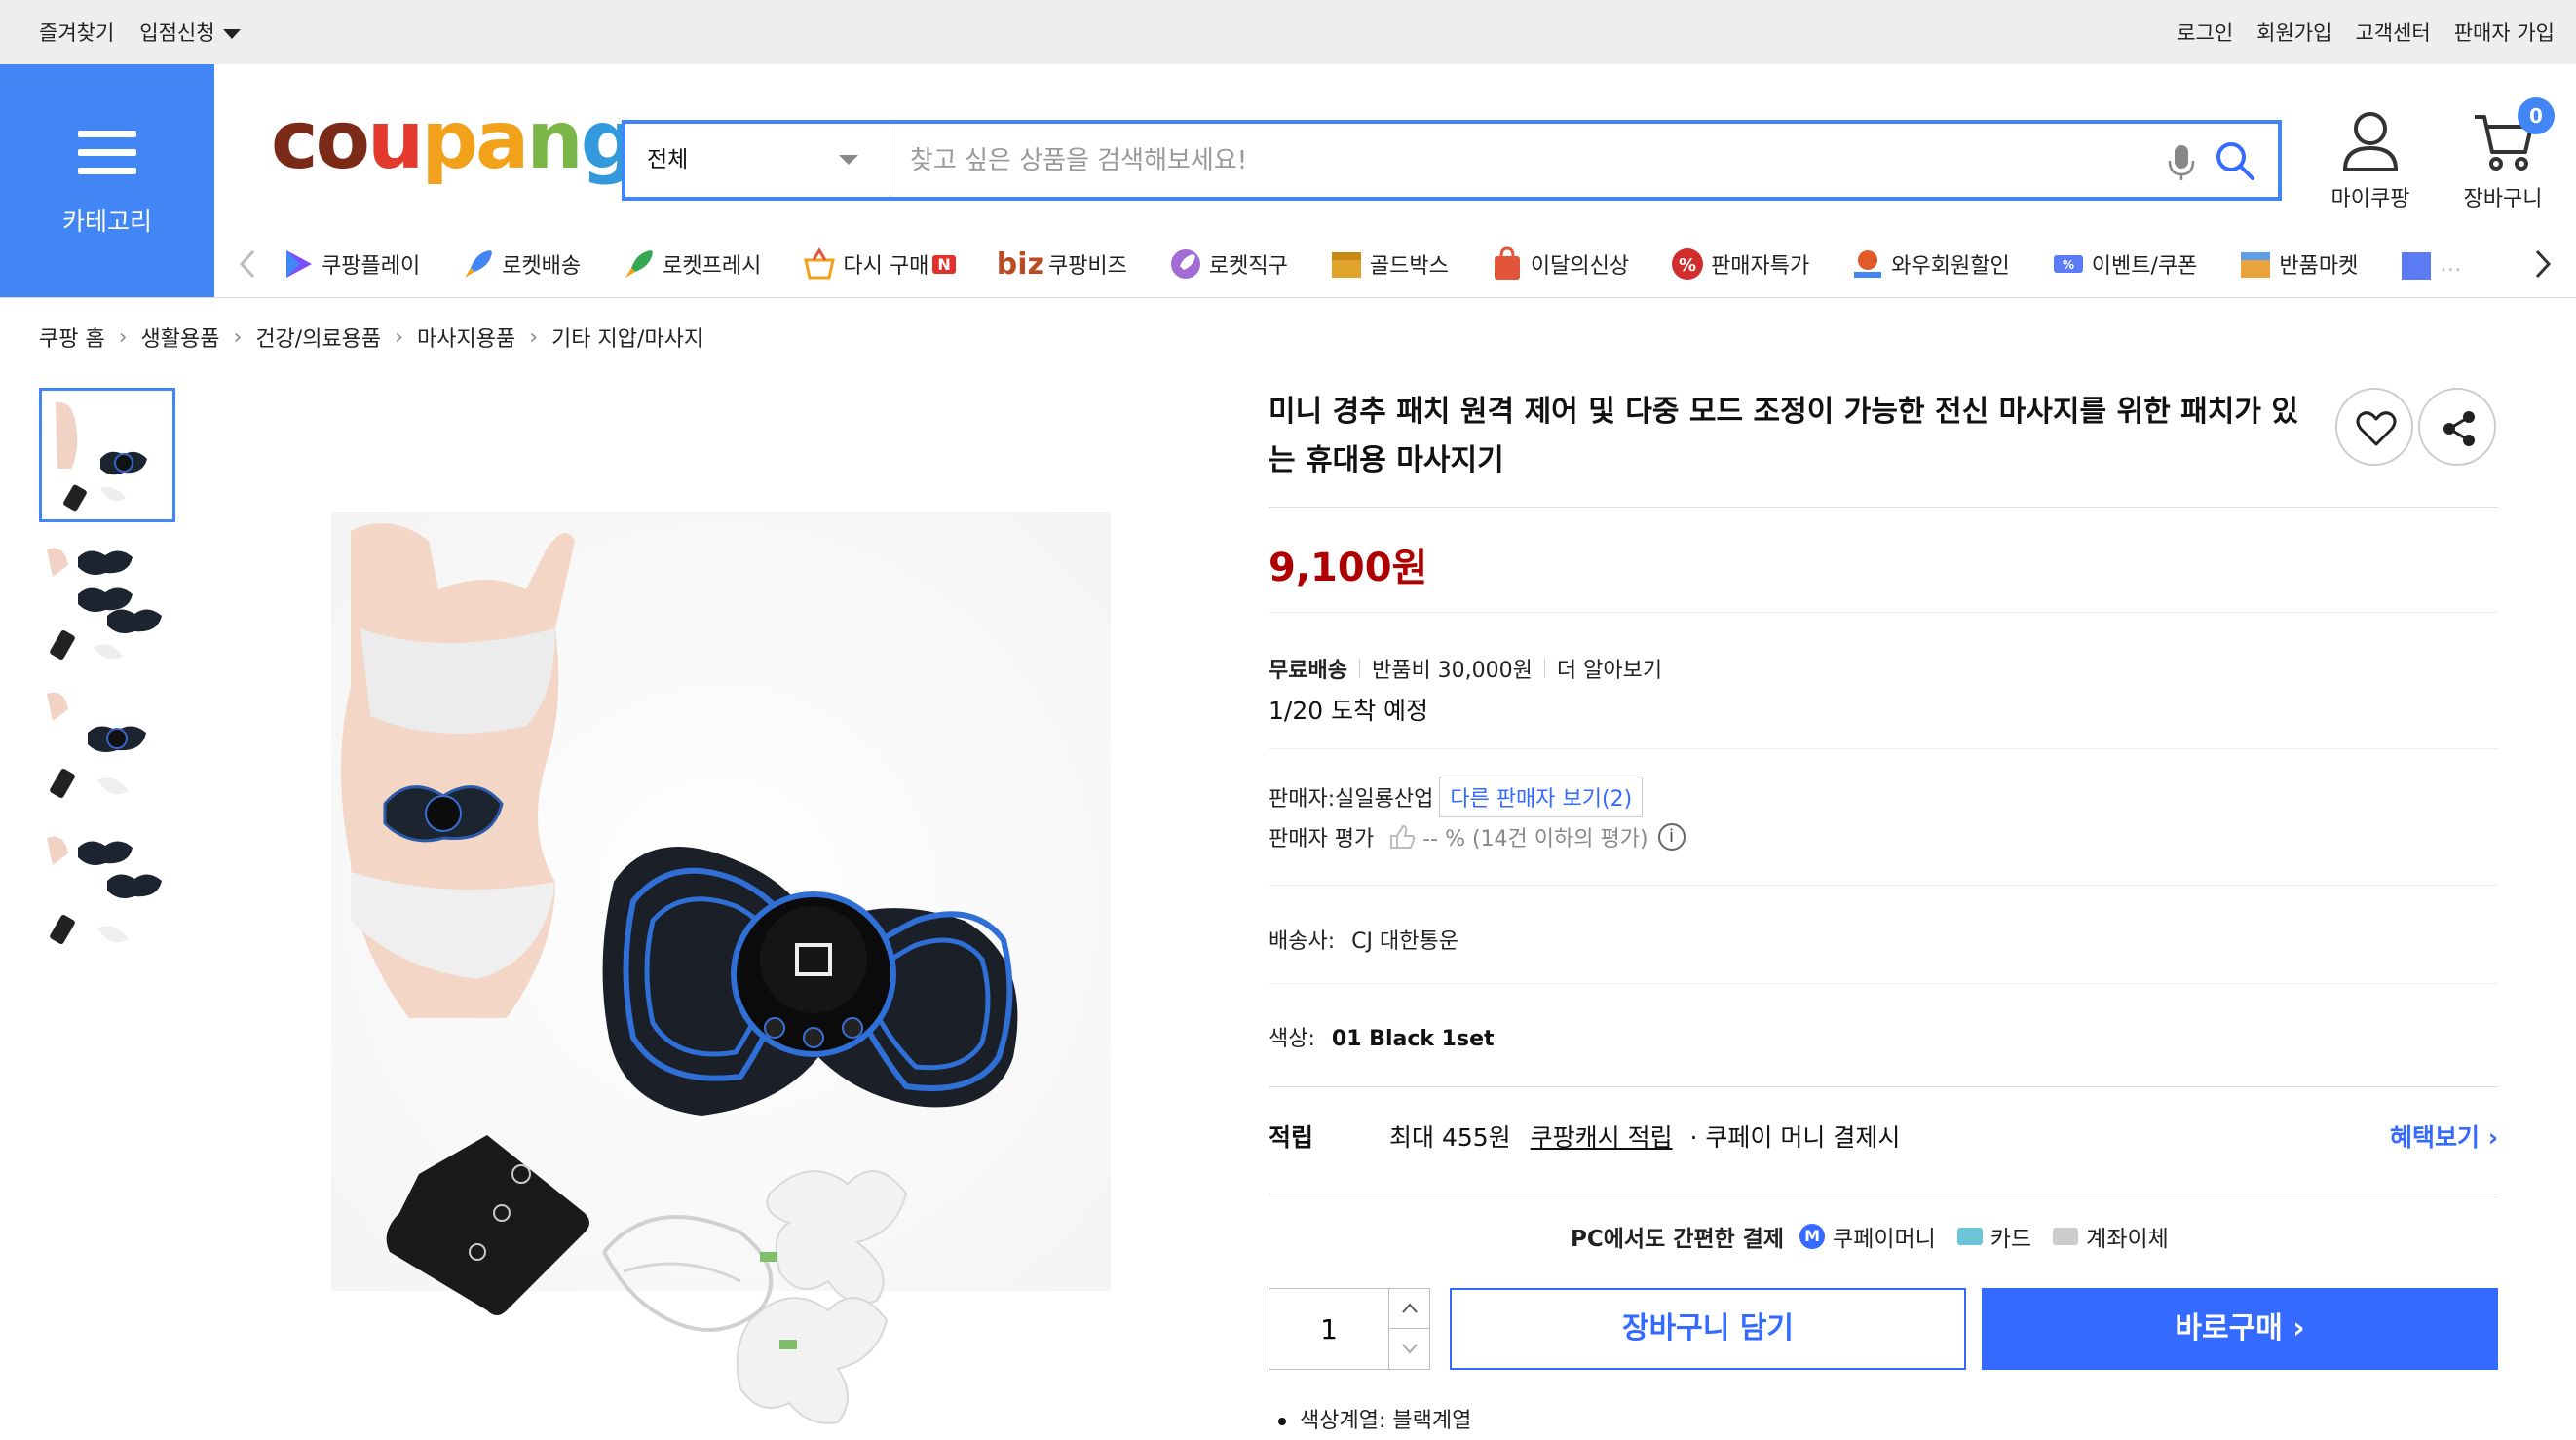 This screenshot has height=1440, width=2576. I want to click on microphone-icon, so click(2181, 162).